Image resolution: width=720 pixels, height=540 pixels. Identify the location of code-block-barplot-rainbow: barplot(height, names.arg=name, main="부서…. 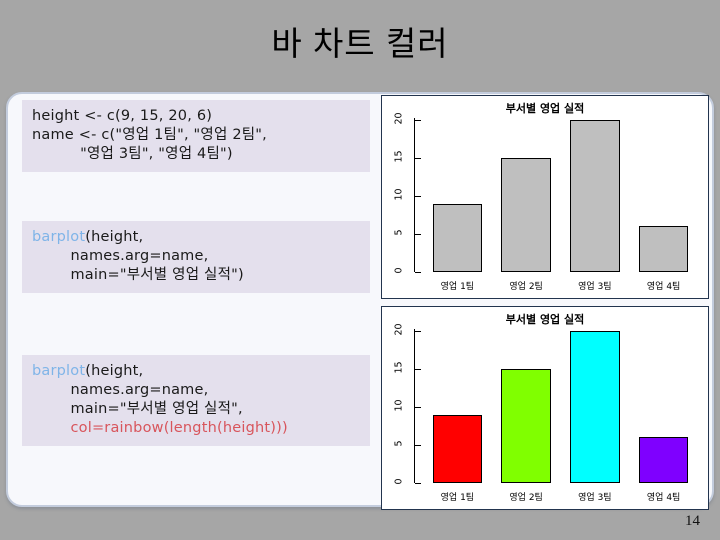
(196, 400).